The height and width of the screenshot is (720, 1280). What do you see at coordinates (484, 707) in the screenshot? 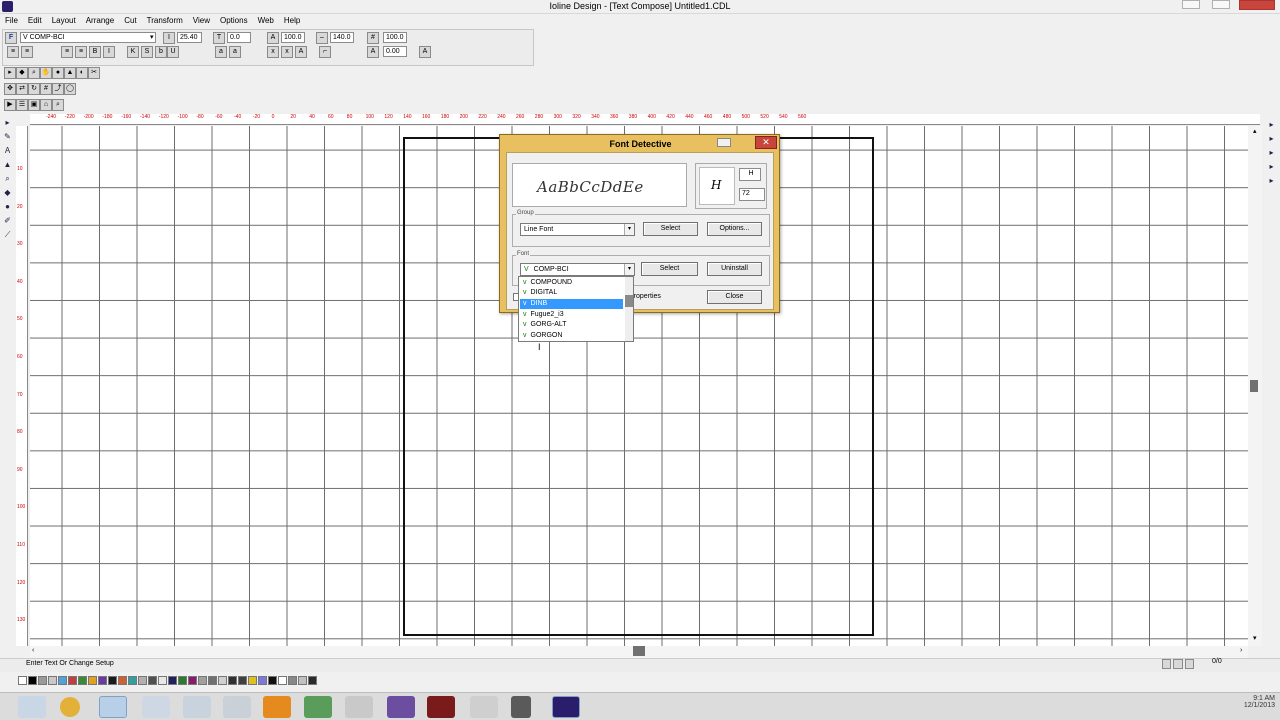
I see `app4-icon` at bounding box center [484, 707].